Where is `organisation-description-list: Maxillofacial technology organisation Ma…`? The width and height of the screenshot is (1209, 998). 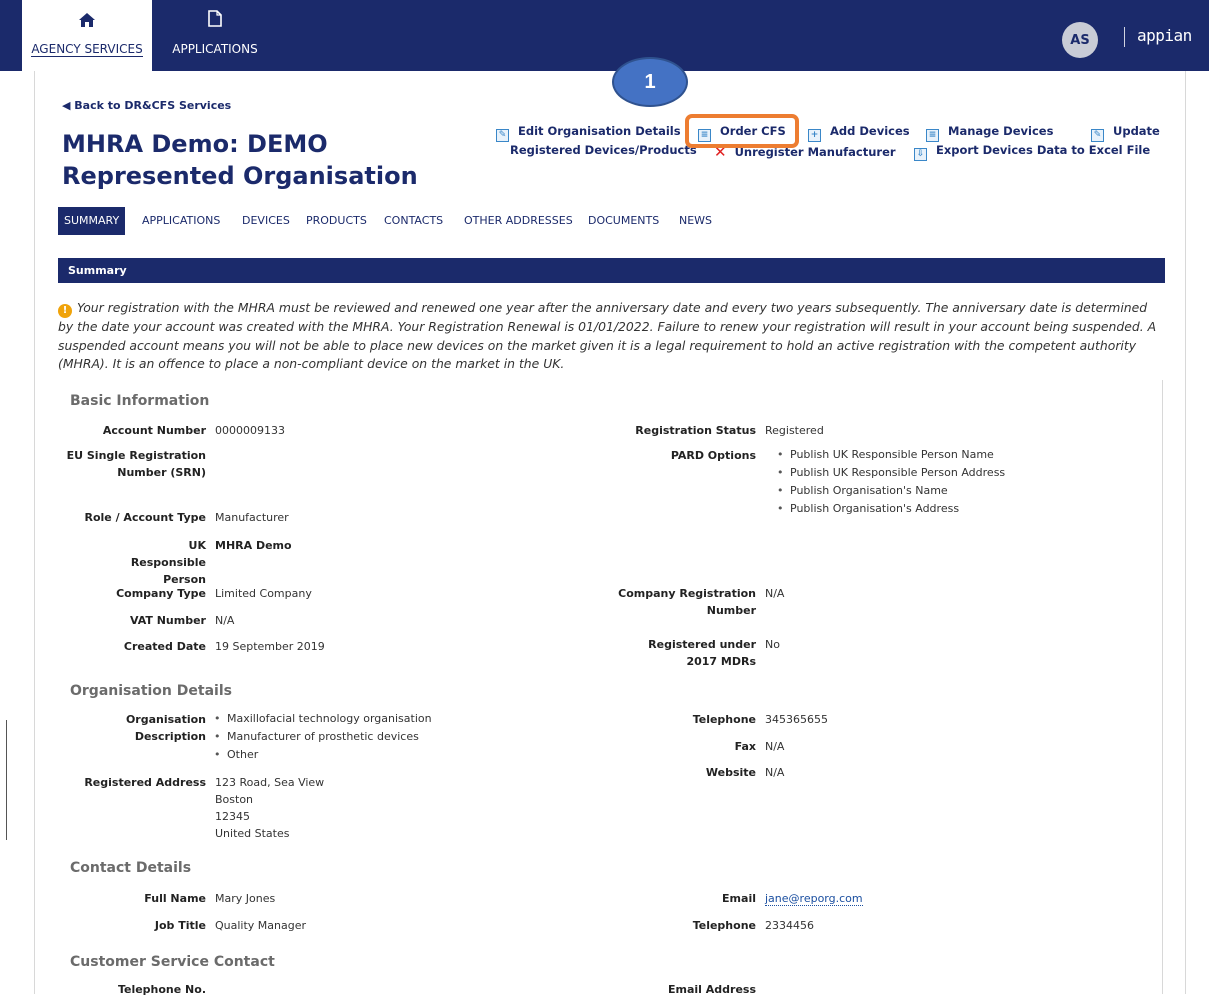 organisation-description-list: Maxillofacial technology organisation Ma… is located at coordinates (322, 737).